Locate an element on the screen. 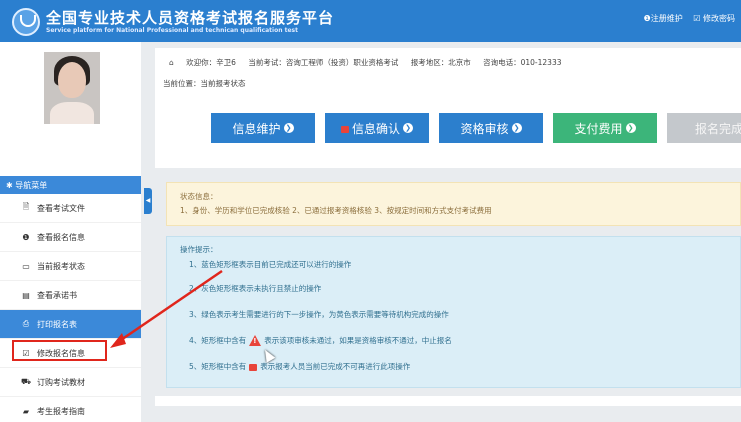 This screenshot has height=422, width=741. progress-steps: 信息维护 ❯ 信息确认 ❯ 资格审核 ❯ 支付费用 ❯ 报名完成 is located at coordinates (476, 128).